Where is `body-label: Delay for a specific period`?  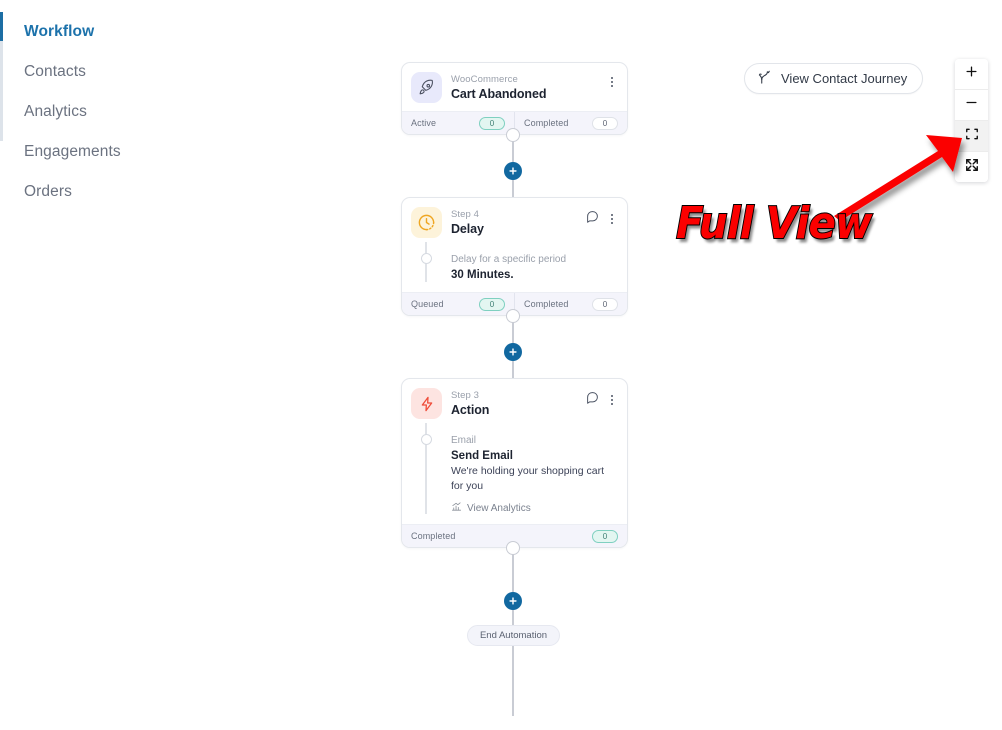 body-label: Delay for a specific period is located at coordinates (509, 259).